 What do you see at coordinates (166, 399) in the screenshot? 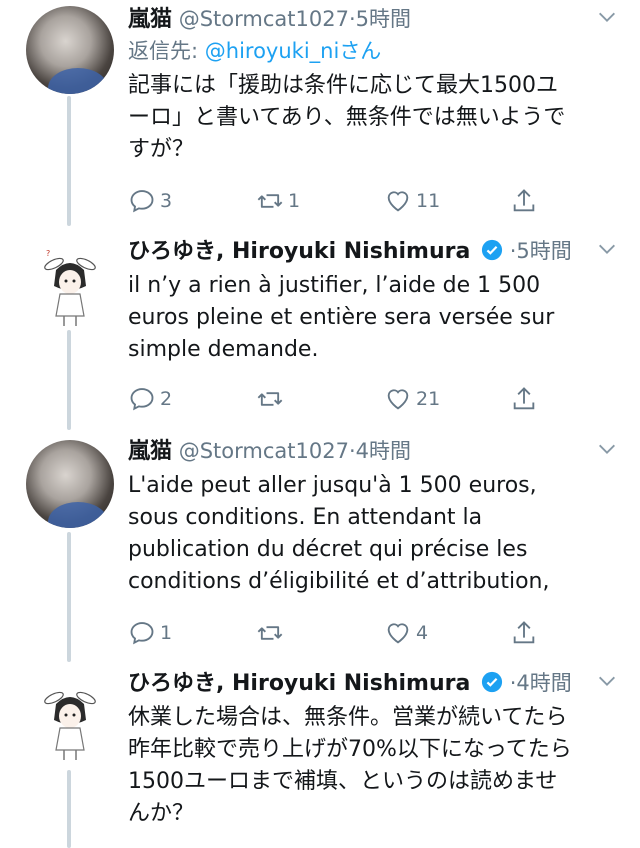
I see `reply-count: 2` at bounding box center [166, 399].